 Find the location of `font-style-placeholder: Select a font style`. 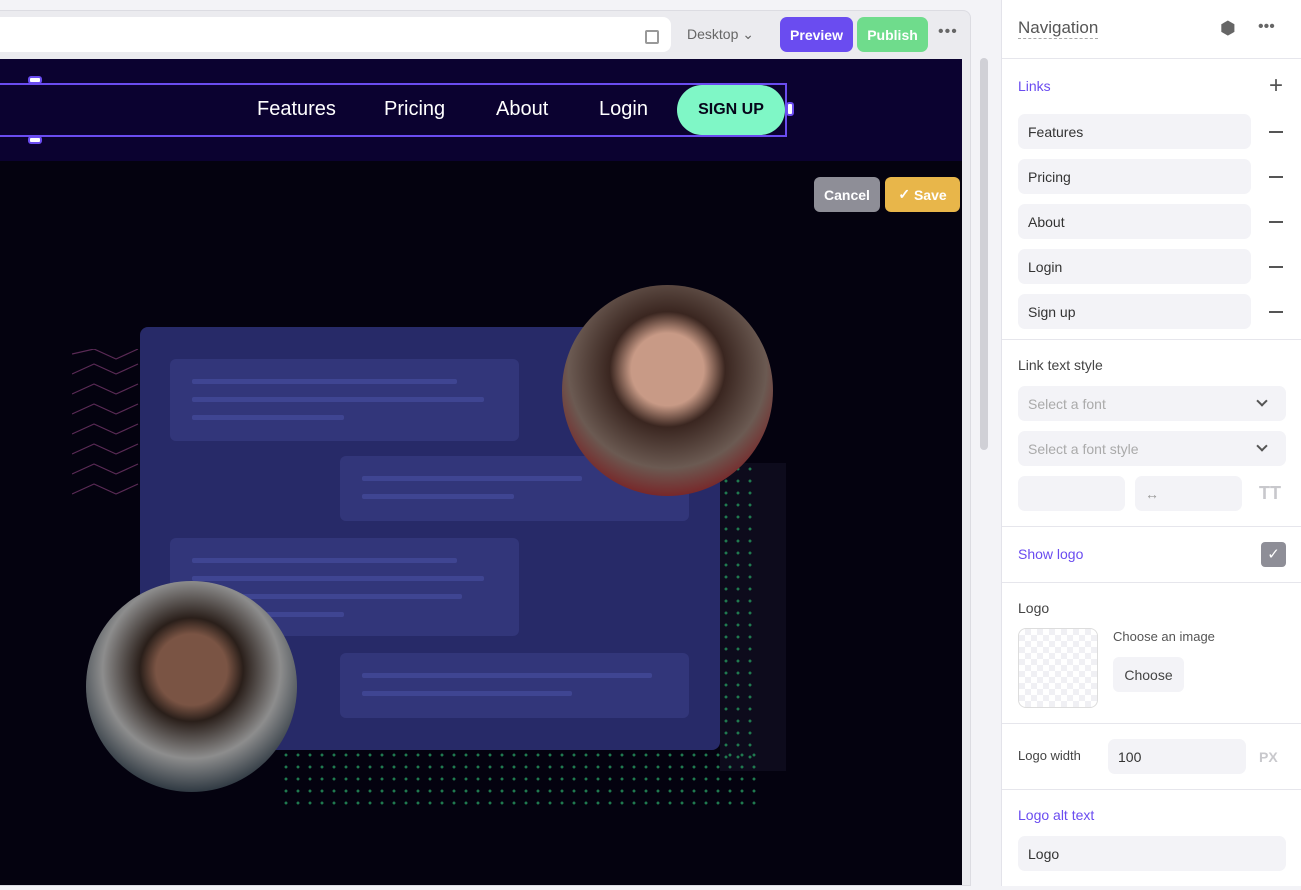

font-style-placeholder: Select a font style is located at coordinates (1083, 448).